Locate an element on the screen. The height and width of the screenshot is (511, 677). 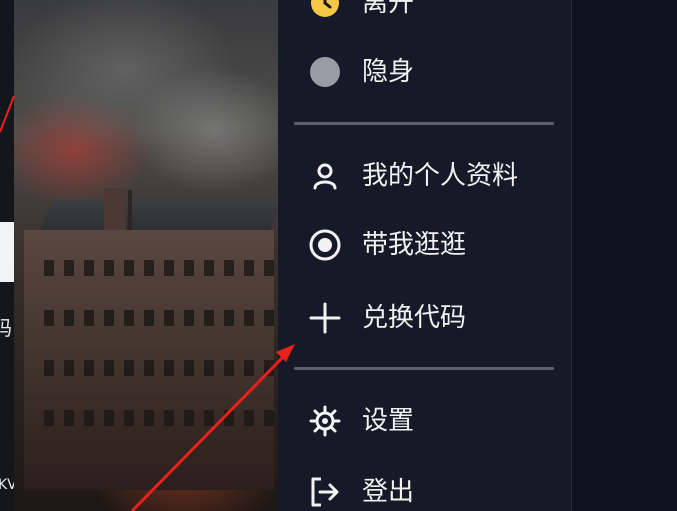
menu-item-redeem-code: 兑换代码 is located at coordinates (387, 318).